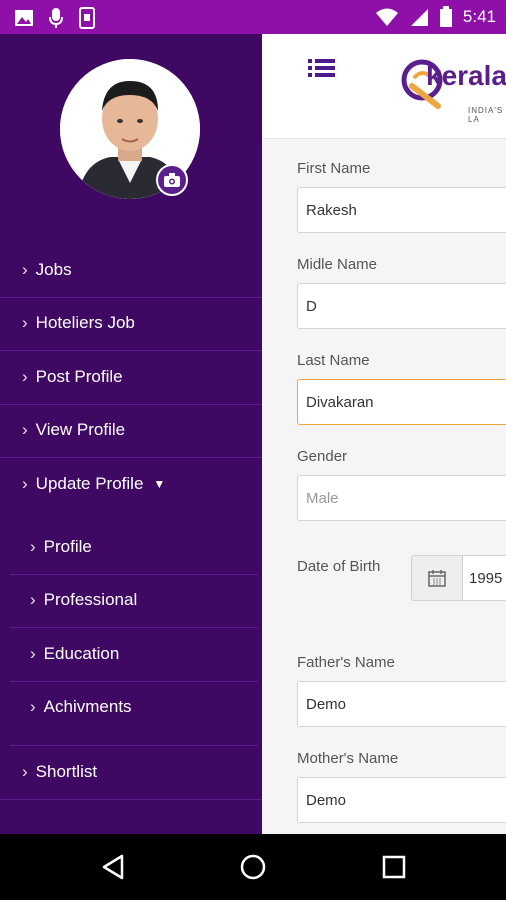 The image size is (506, 900). What do you see at coordinates (81, 653) in the screenshot?
I see `drawer-subitem-label: Education` at bounding box center [81, 653].